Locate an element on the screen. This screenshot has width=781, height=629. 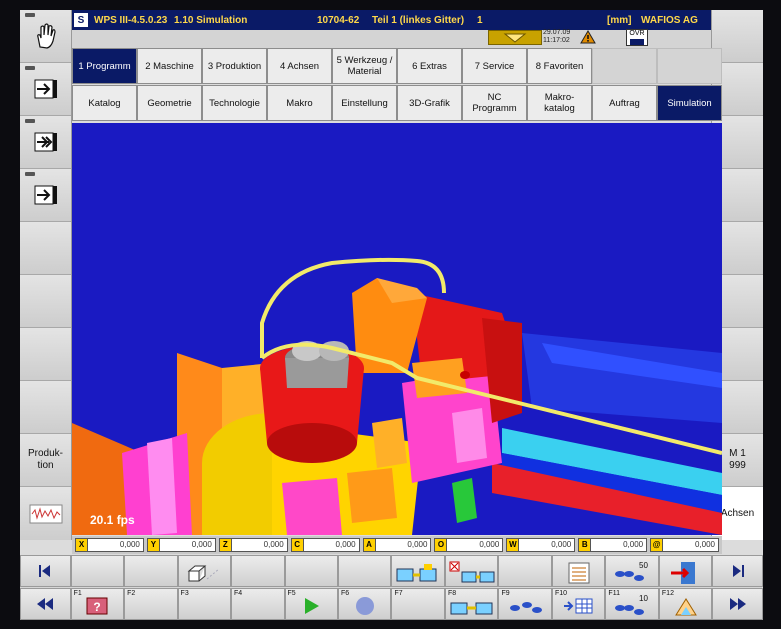
wafios-logo-icon: S is located at coordinates (81, 20).